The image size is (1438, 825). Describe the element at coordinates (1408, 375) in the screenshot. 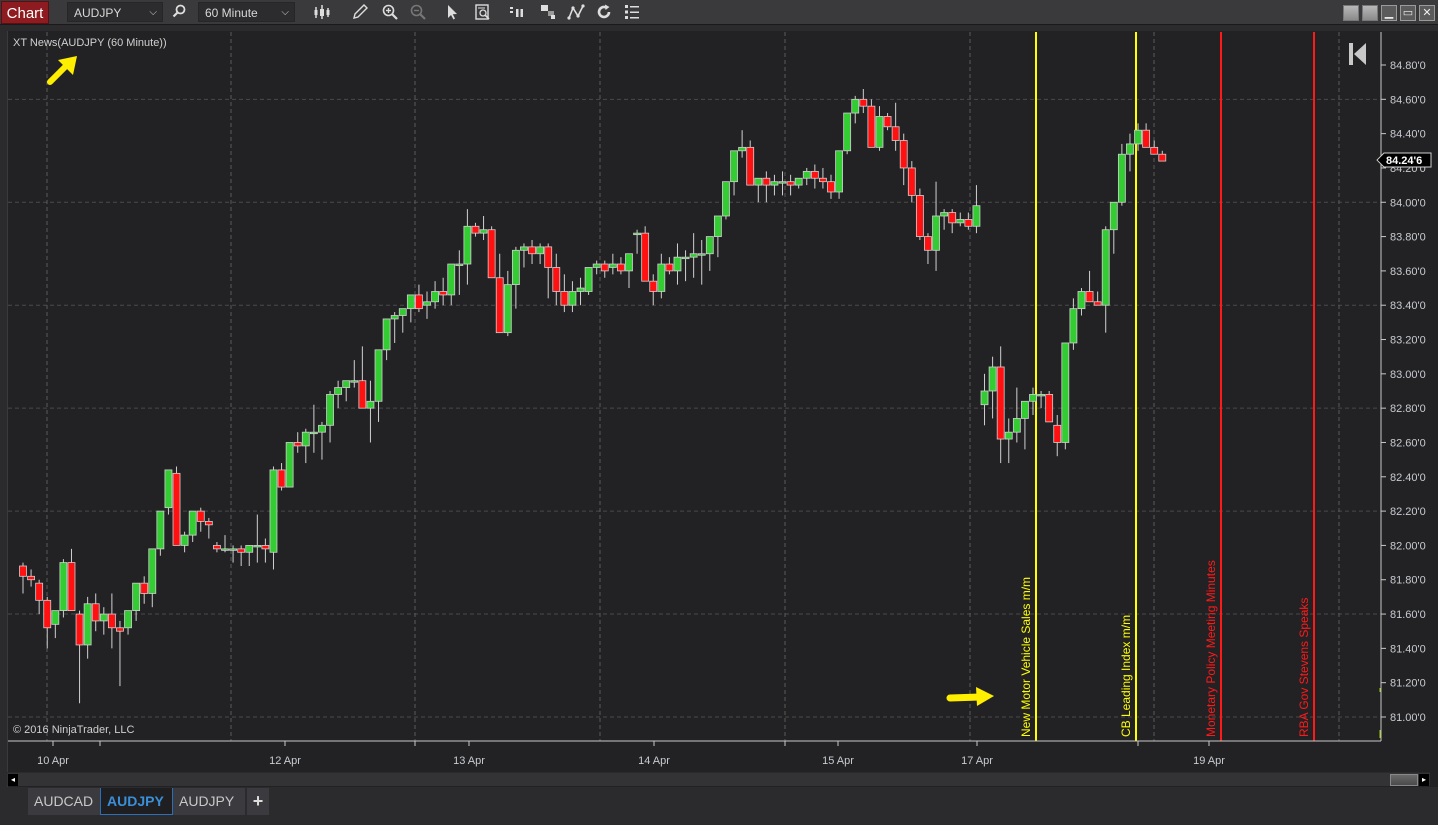

I see `y-tick-label: 83.00'0` at that location.